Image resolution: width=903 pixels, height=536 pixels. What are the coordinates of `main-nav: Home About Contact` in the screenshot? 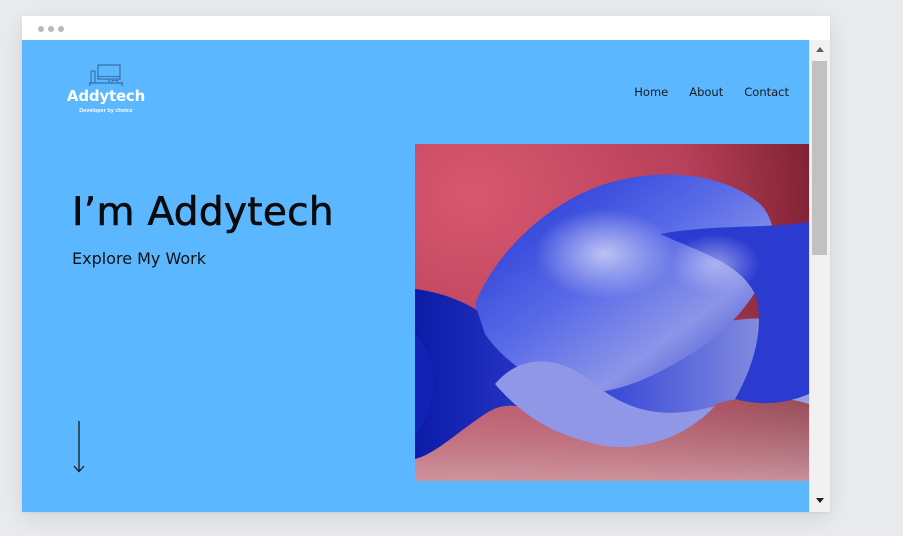 It's located at (701, 92).